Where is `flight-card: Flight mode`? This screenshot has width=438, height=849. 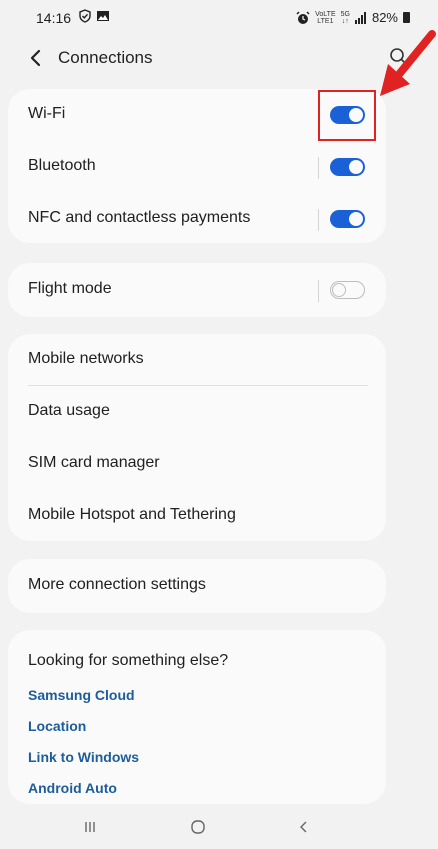 flight-card: Flight mode is located at coordinates (197, 290).